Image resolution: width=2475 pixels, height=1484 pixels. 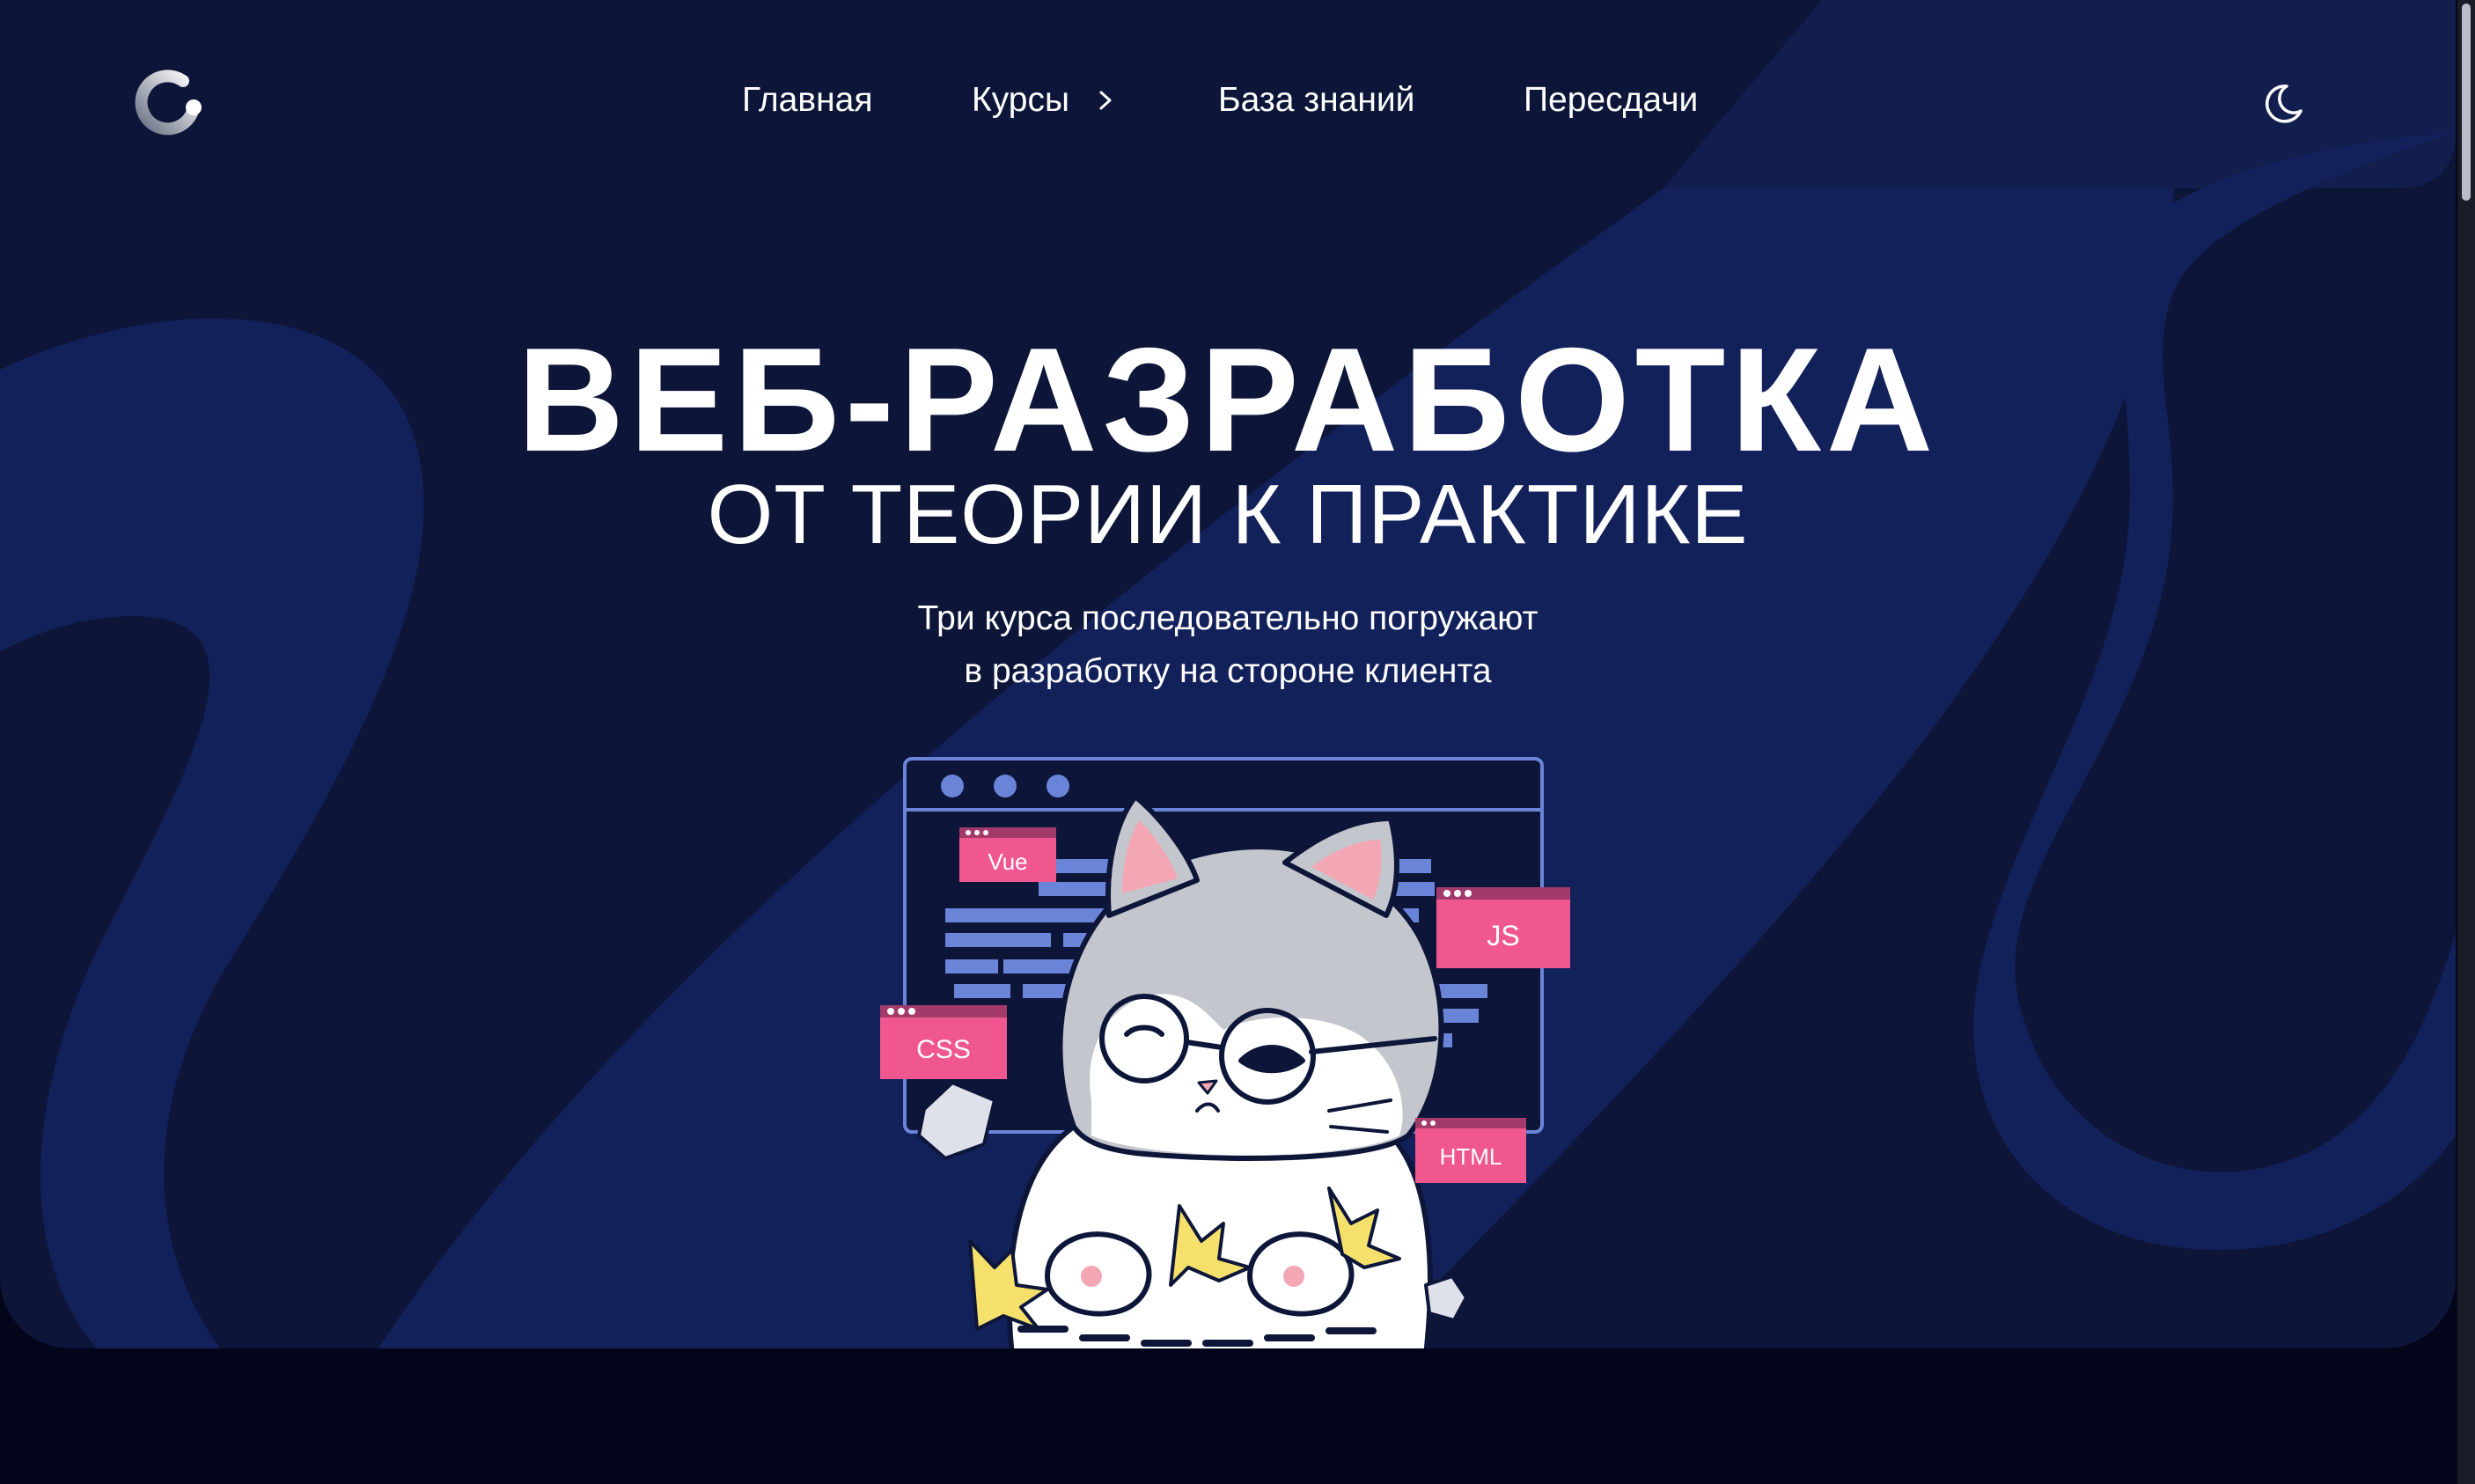 What do you see at coordinates (2466, 102) in the screenshot?
I see `scrollbar-thumb` at bounding box center [2466, 102].